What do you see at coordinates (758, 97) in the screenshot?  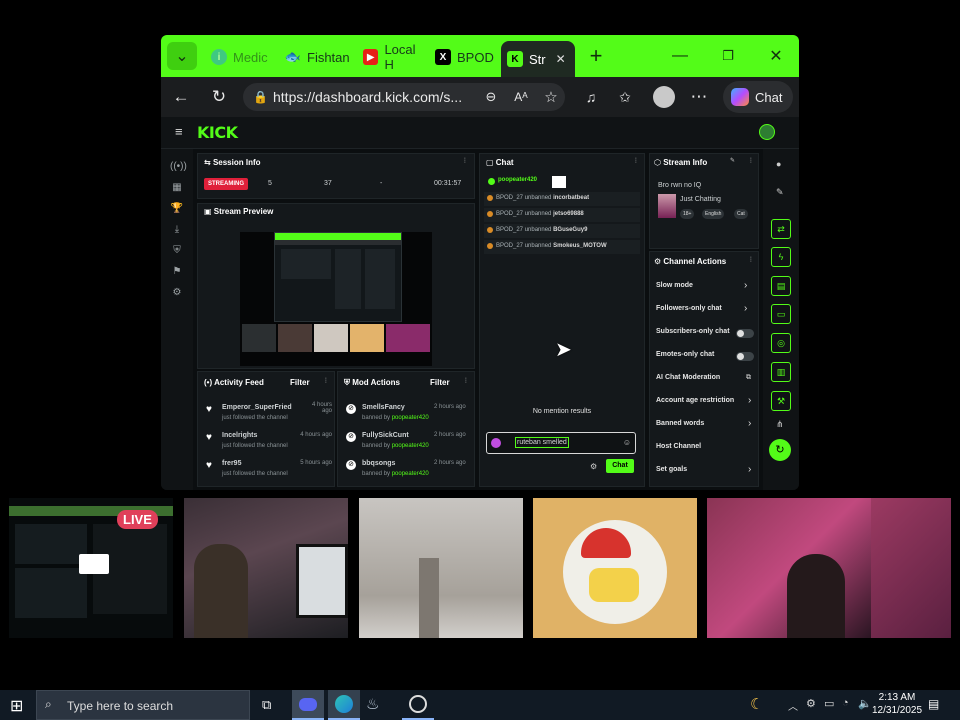 I see `copilot-button: Chat` at bounding box center [758, 97].